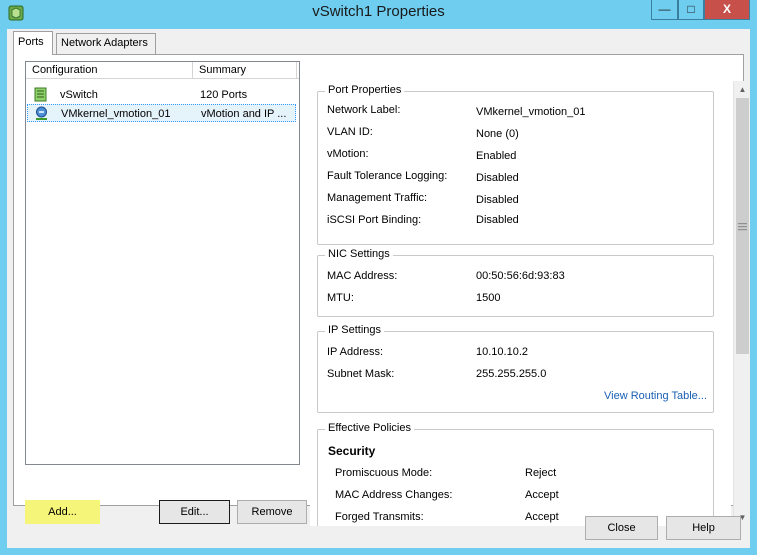  Describe the element at coordinates (40, 94) in the screenshot. I see `vswitch-icon` at that location.